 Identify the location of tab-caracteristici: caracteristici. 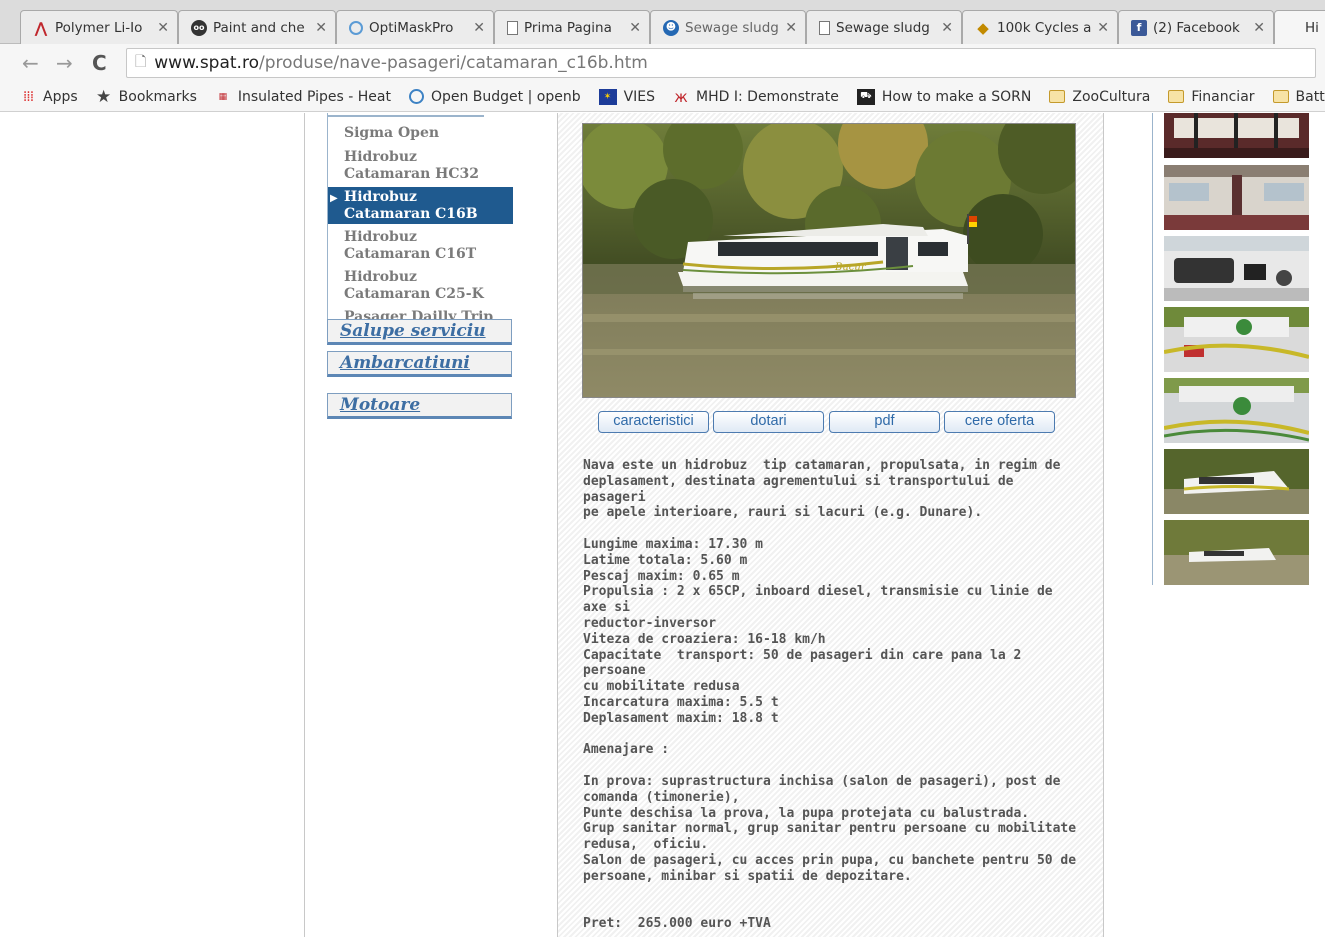
(653, 422).